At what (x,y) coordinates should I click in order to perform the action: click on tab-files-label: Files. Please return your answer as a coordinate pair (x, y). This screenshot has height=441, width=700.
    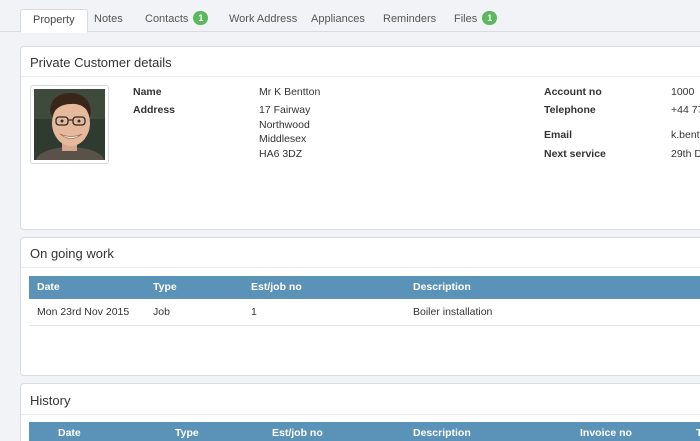
    Looking at the image, I should click on (466, 19).